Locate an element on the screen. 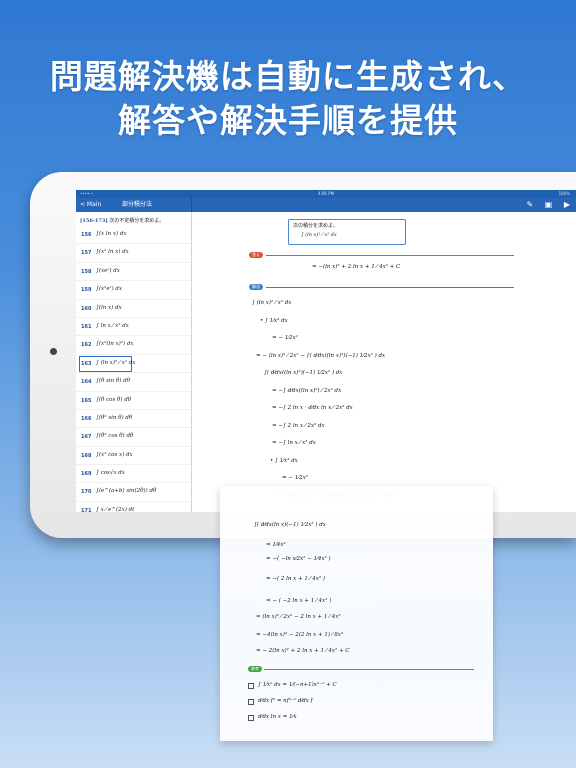 This screenshot has width=576, height=768. problem-number: 171 is located at coordinates (86, 509).